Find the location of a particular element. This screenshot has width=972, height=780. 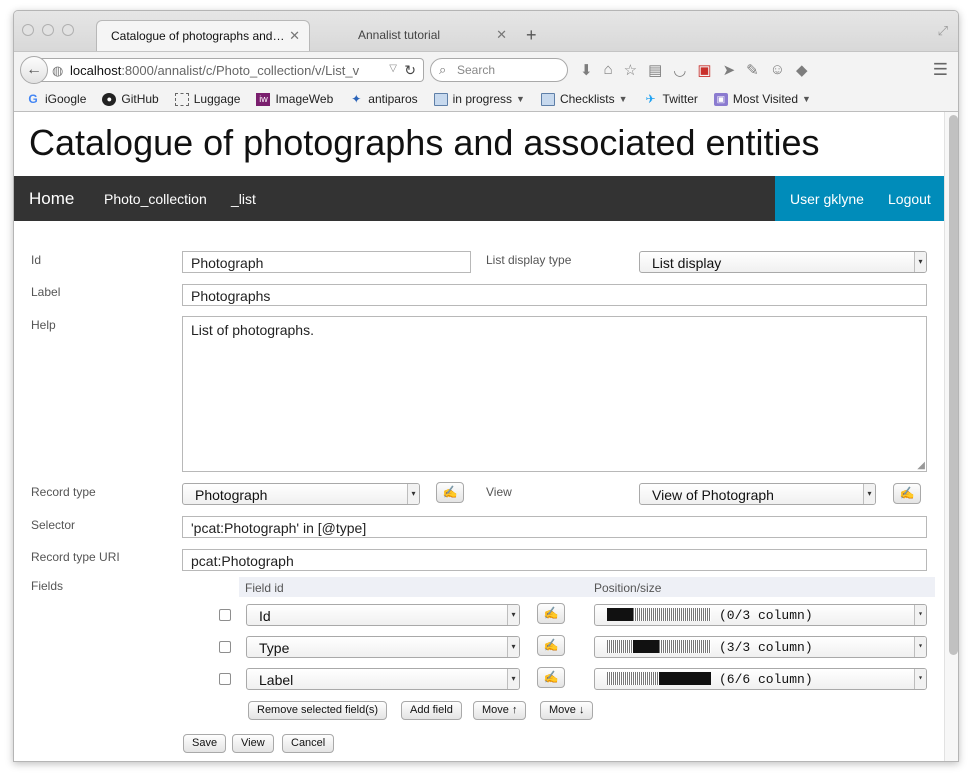

bookmark-label: ImageWeb is located at coordinates (304, 99).